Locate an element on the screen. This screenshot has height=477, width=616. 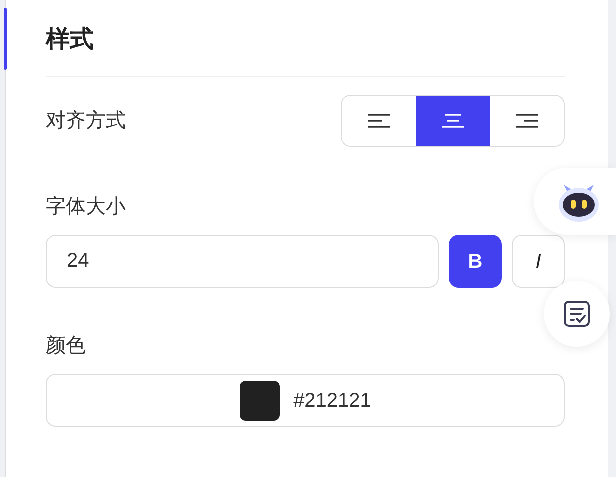
align-left-icon is located at coordinates (379, 121).